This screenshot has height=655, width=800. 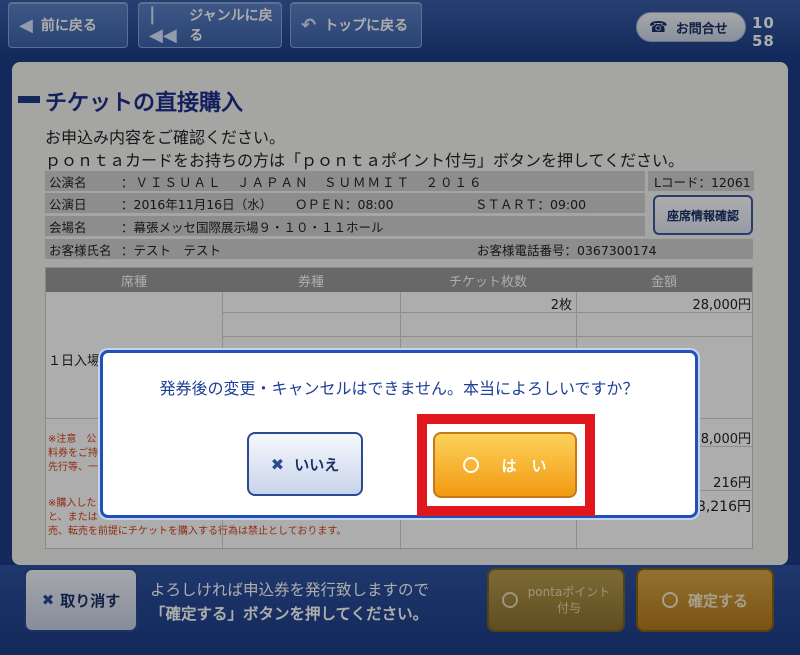 I want to click on x-icon: ✖, so click(x=277, y=464).